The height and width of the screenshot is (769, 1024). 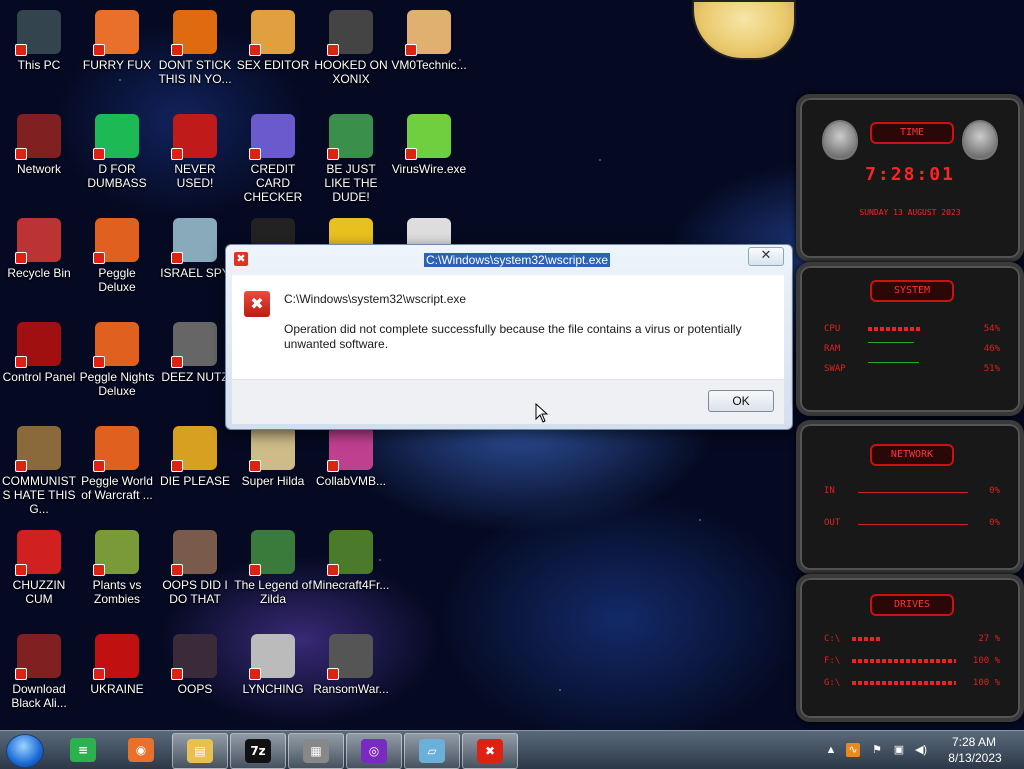 I want to click on desktop-icon: Network, so click(x=39, y=160).